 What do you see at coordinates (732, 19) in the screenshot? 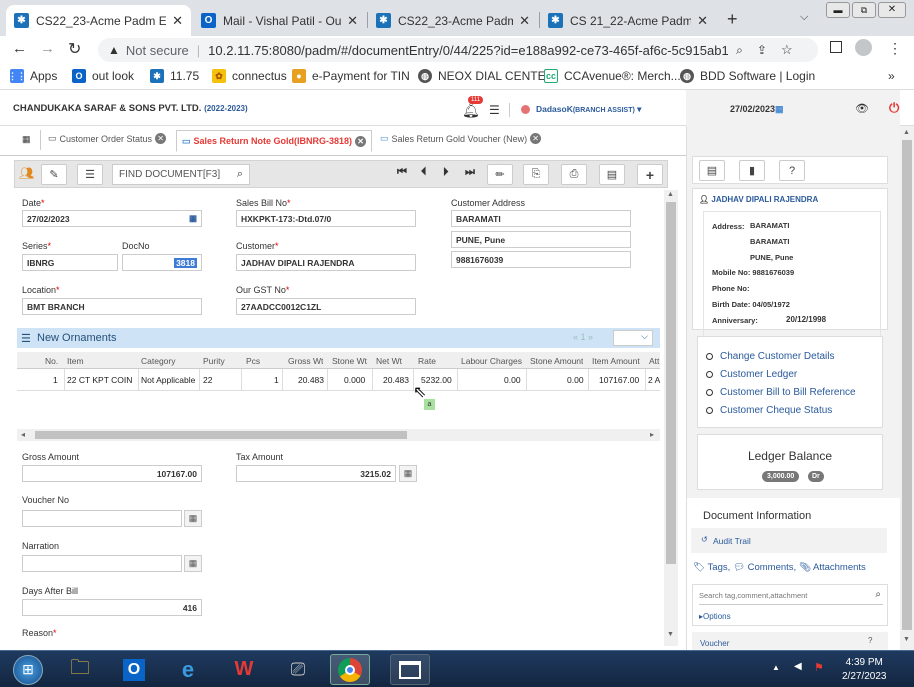
I see `new-tab-icon: +` at bounding box center [732, 19].